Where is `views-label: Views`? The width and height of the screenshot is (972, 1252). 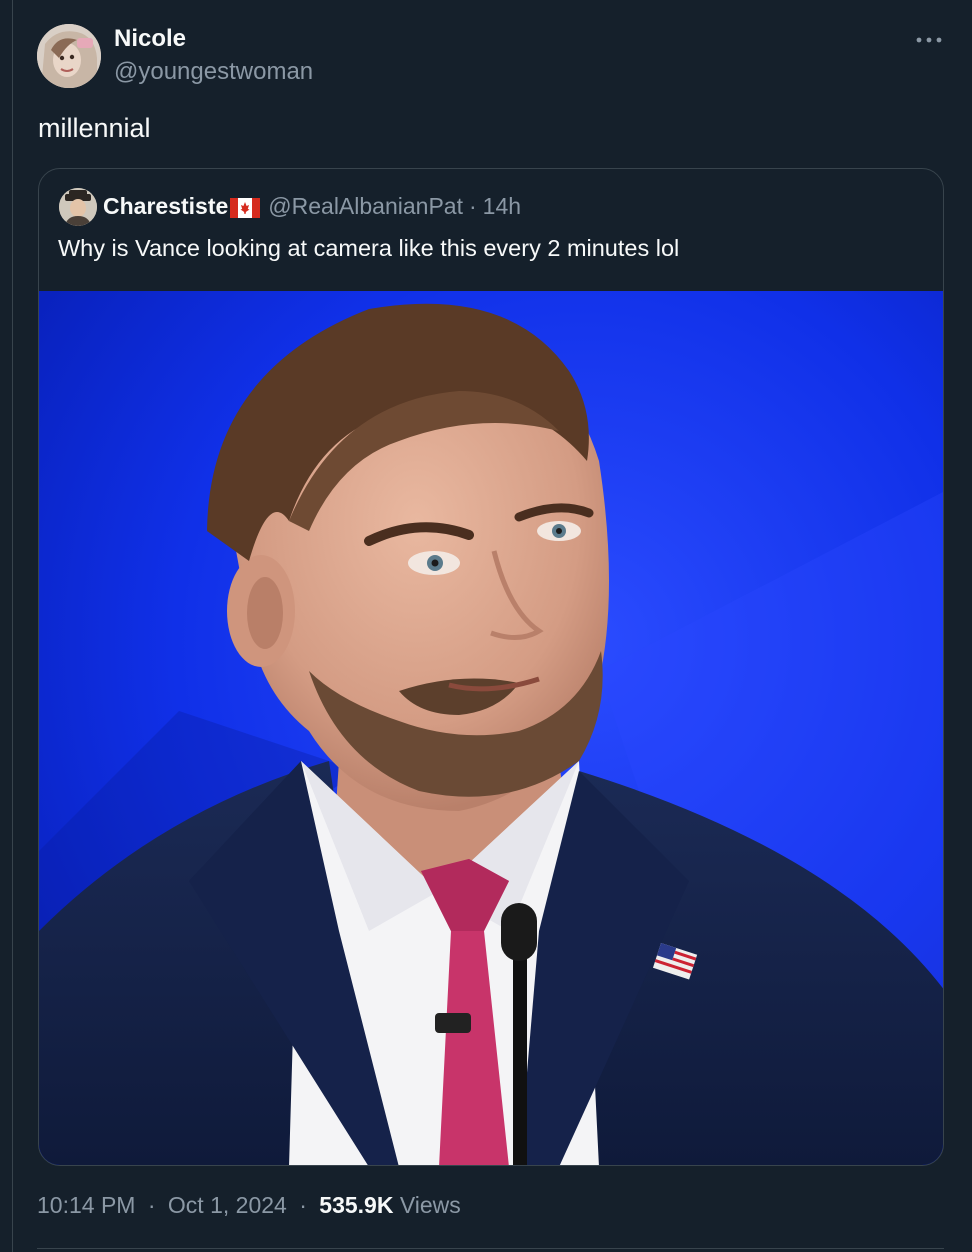
views-label: Views is located at coordinates (430, 1205).